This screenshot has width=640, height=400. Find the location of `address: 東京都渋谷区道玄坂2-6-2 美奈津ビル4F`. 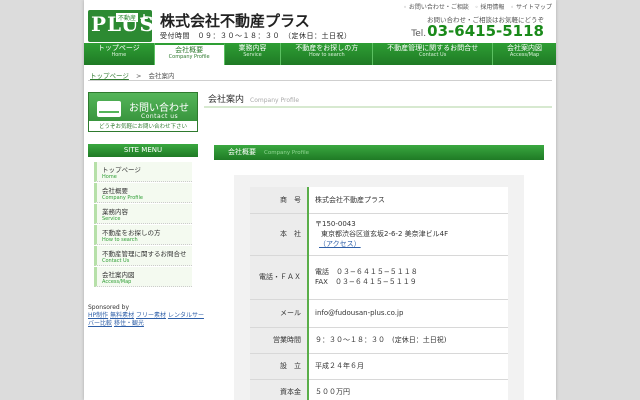

address: 東京都渋谷区道玄坂2-6-2 美奈津ビル4F is located at coordinates (385, 234).